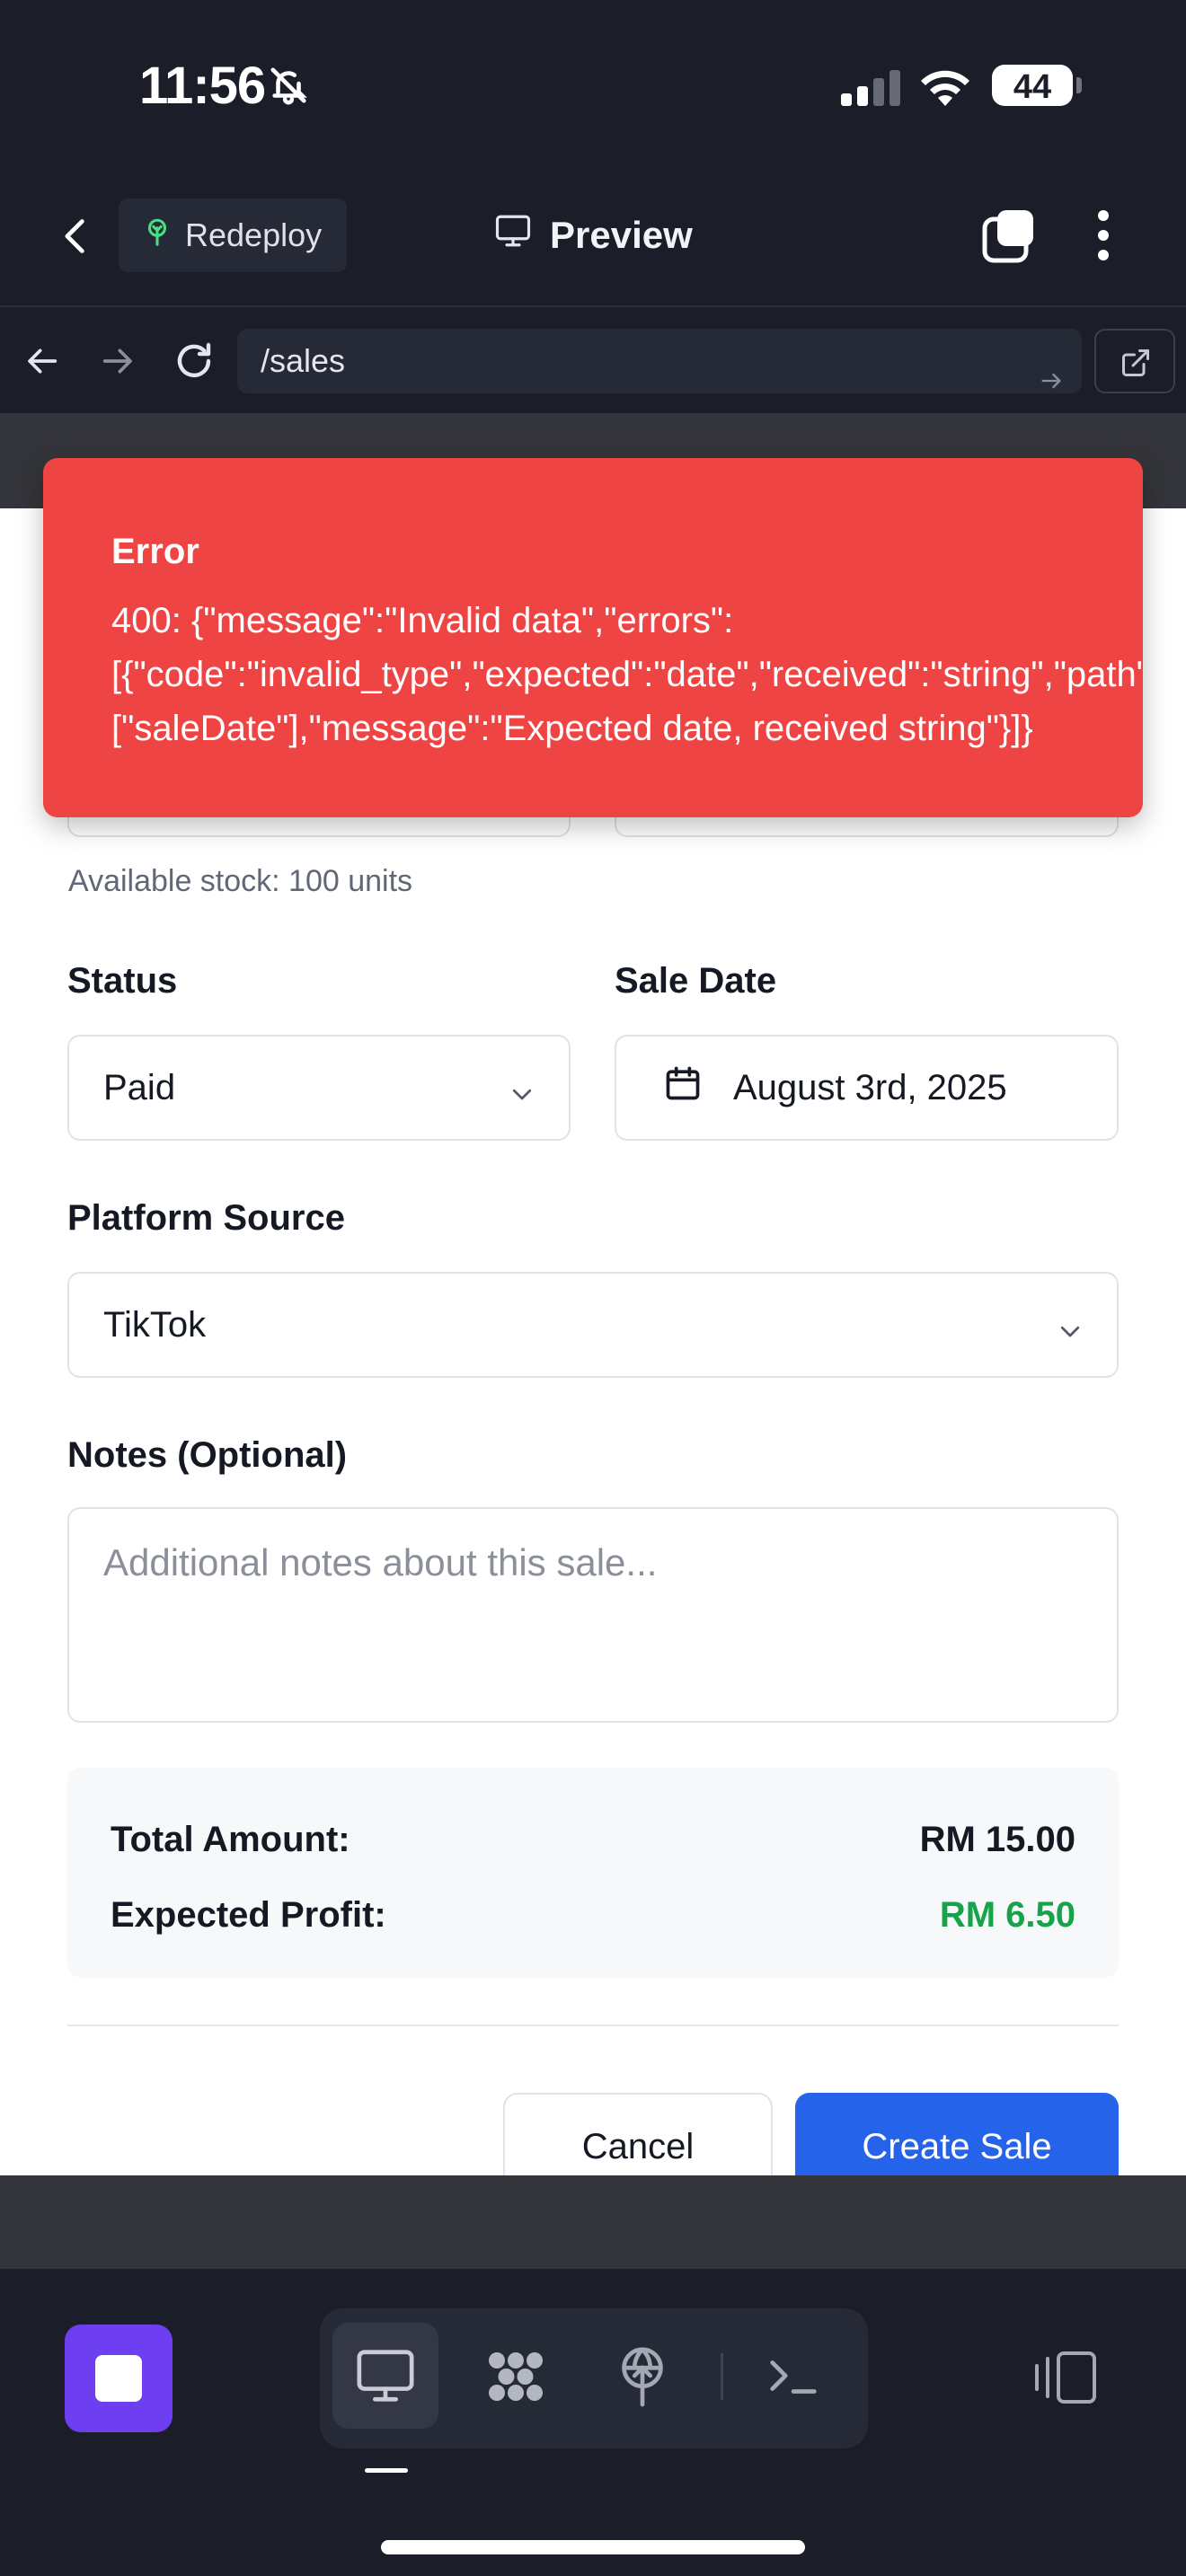 The height and width of the screenshot is (2576, 1186). I want to click on battery-icon: 44, so click(1037, 85).